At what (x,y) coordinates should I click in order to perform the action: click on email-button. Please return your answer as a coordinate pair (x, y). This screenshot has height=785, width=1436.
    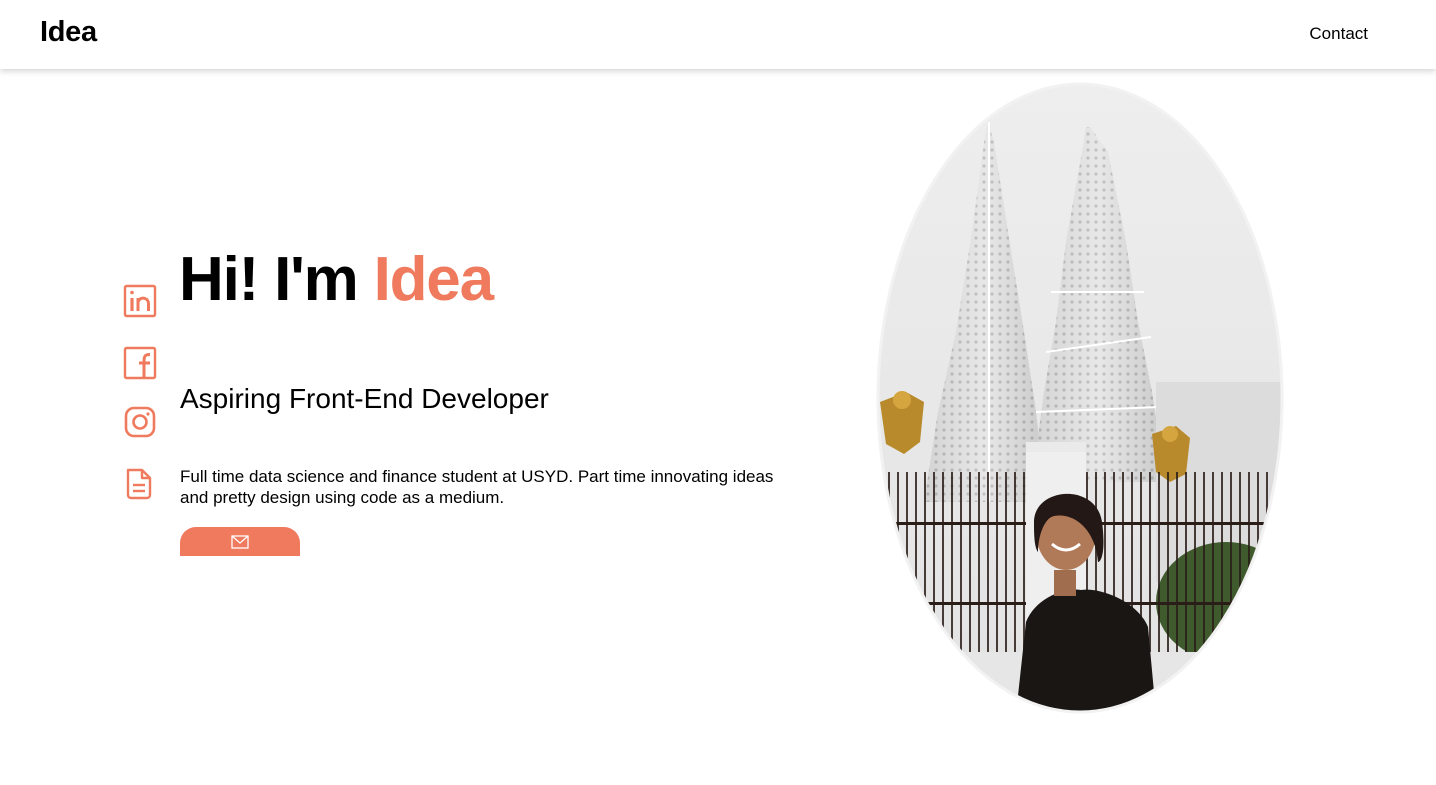
    Looking at the image, I should click on (240, 541).